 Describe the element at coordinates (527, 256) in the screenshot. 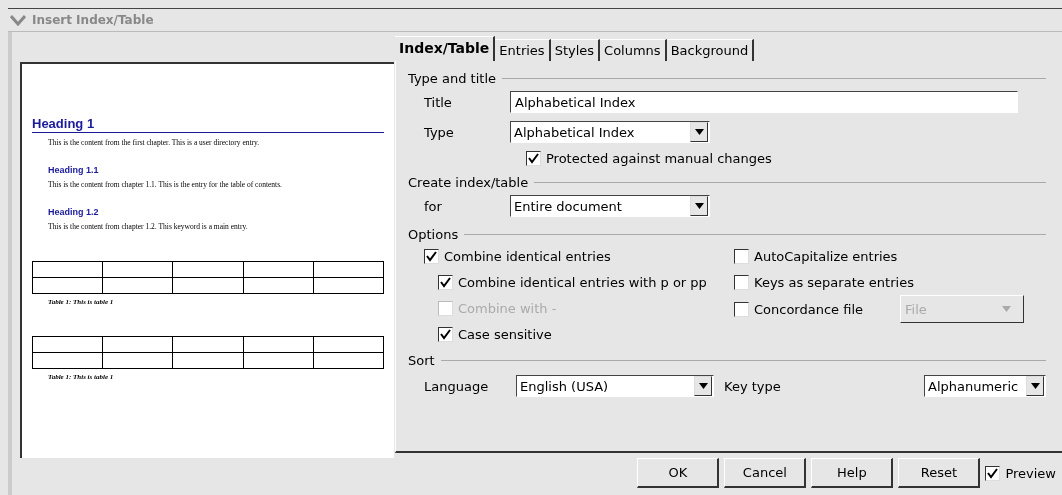

I see `checkbox-label: Combine identical entries` at that location.